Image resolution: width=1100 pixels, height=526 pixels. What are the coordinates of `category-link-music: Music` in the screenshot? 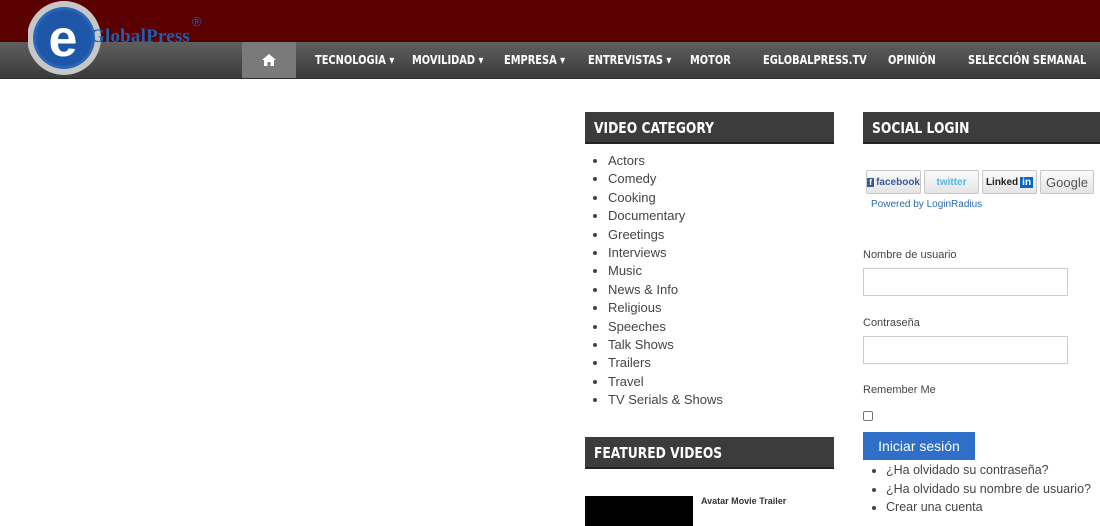 It's located at (665, 271).